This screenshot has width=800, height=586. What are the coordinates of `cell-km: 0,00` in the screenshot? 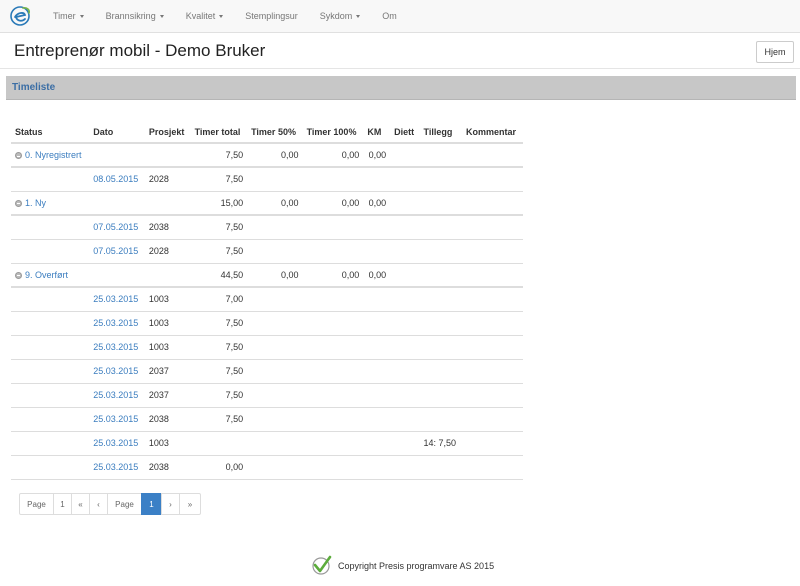 It's located at (377, 203).